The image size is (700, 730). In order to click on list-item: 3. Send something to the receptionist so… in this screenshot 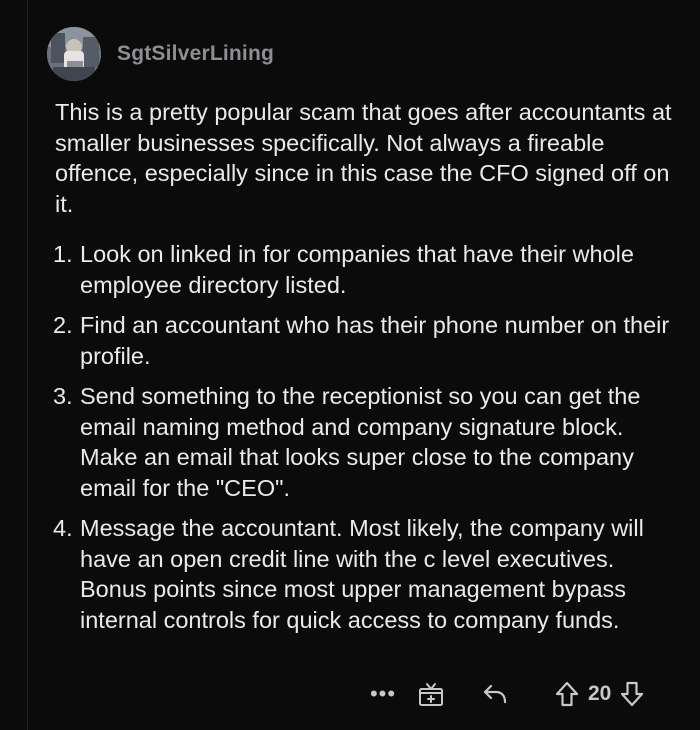, I will do `click(365, 442)`.